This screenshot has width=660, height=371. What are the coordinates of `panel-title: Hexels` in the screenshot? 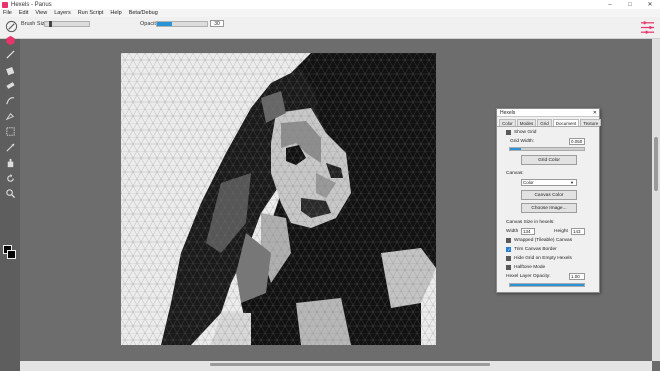 It's located at (508, 113).